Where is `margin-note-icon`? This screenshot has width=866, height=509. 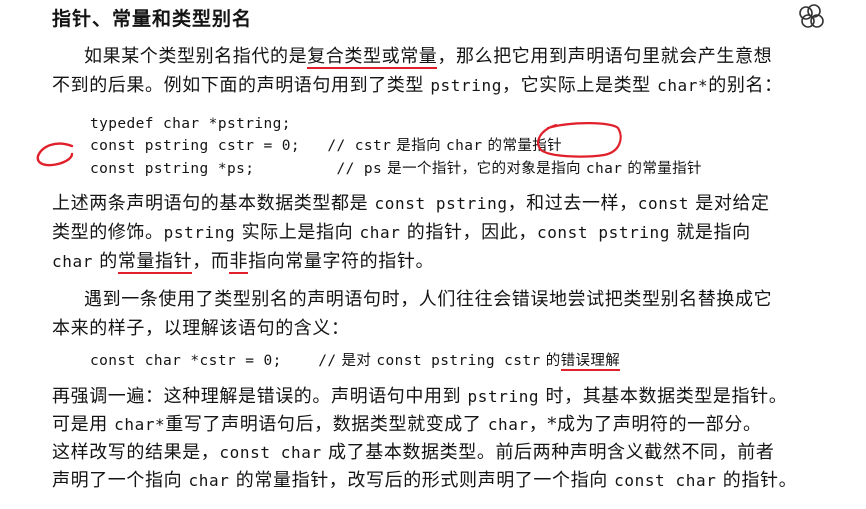 margin-note-icon is located at coordinates (811, 16).